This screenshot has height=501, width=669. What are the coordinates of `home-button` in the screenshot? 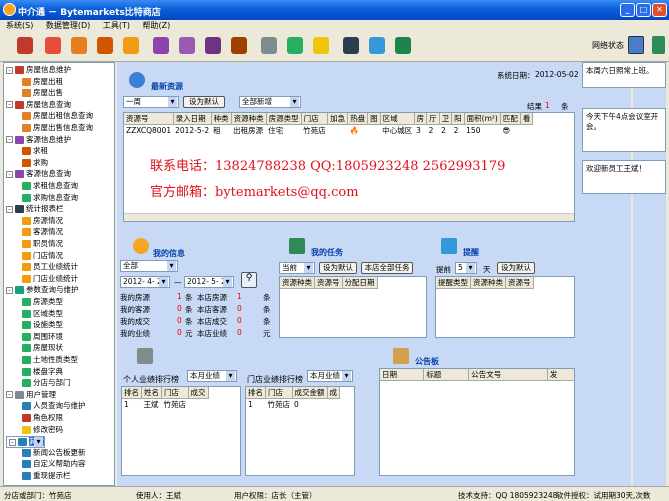 It's located at (25, 46).